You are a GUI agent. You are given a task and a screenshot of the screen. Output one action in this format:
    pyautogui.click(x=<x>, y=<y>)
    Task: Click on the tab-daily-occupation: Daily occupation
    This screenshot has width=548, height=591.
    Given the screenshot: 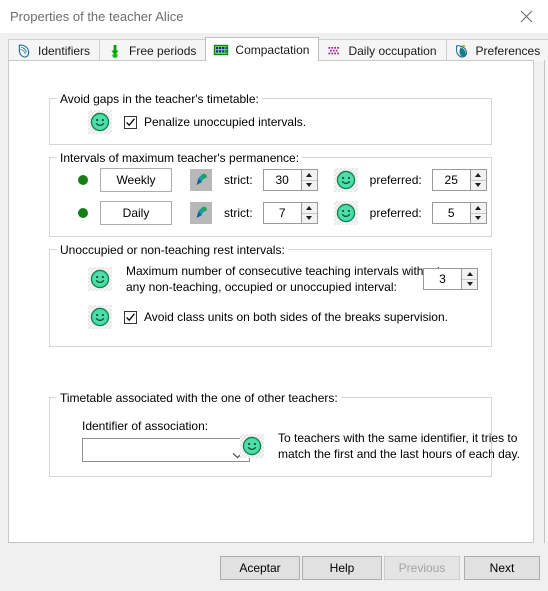 What is the action you would take?
    pyautogui.click(x=382, y=50)
    